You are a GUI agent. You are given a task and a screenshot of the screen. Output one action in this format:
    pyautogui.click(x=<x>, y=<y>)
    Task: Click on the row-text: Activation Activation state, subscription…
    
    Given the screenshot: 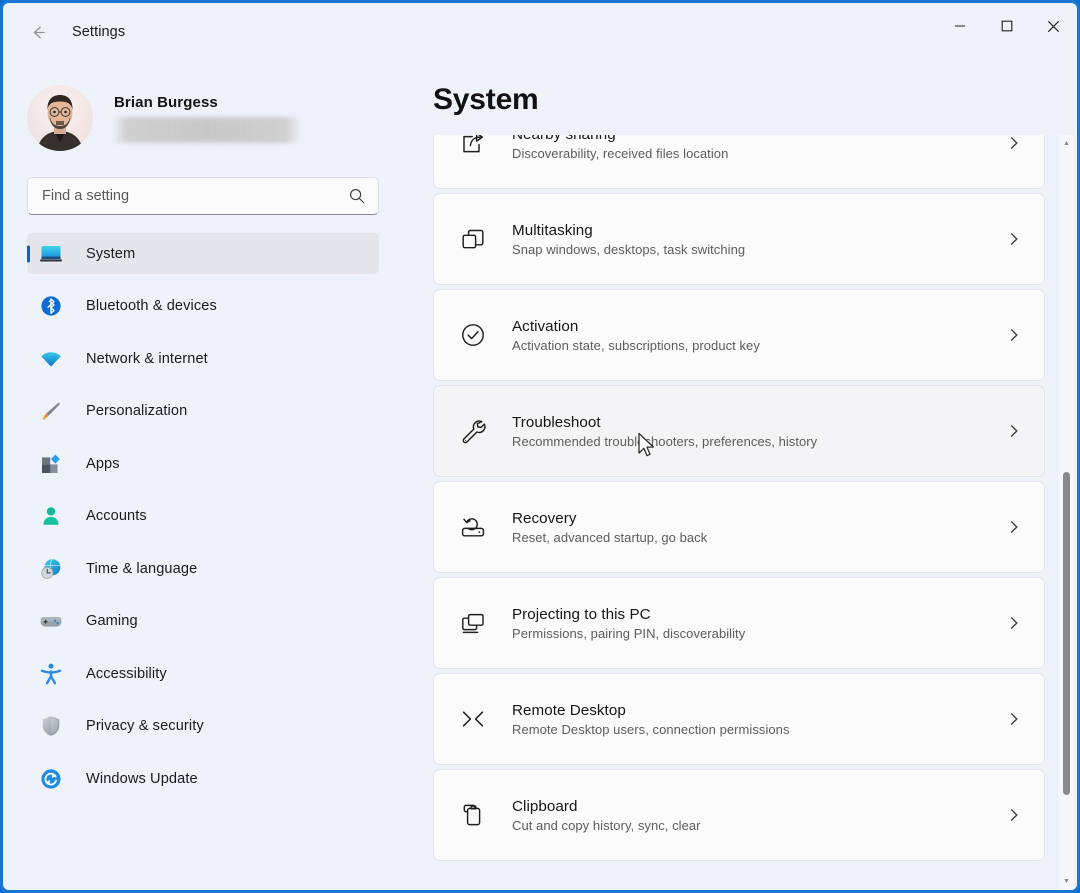 What is the action you would take?
    pyautogui.click(x=758, y=335)
    